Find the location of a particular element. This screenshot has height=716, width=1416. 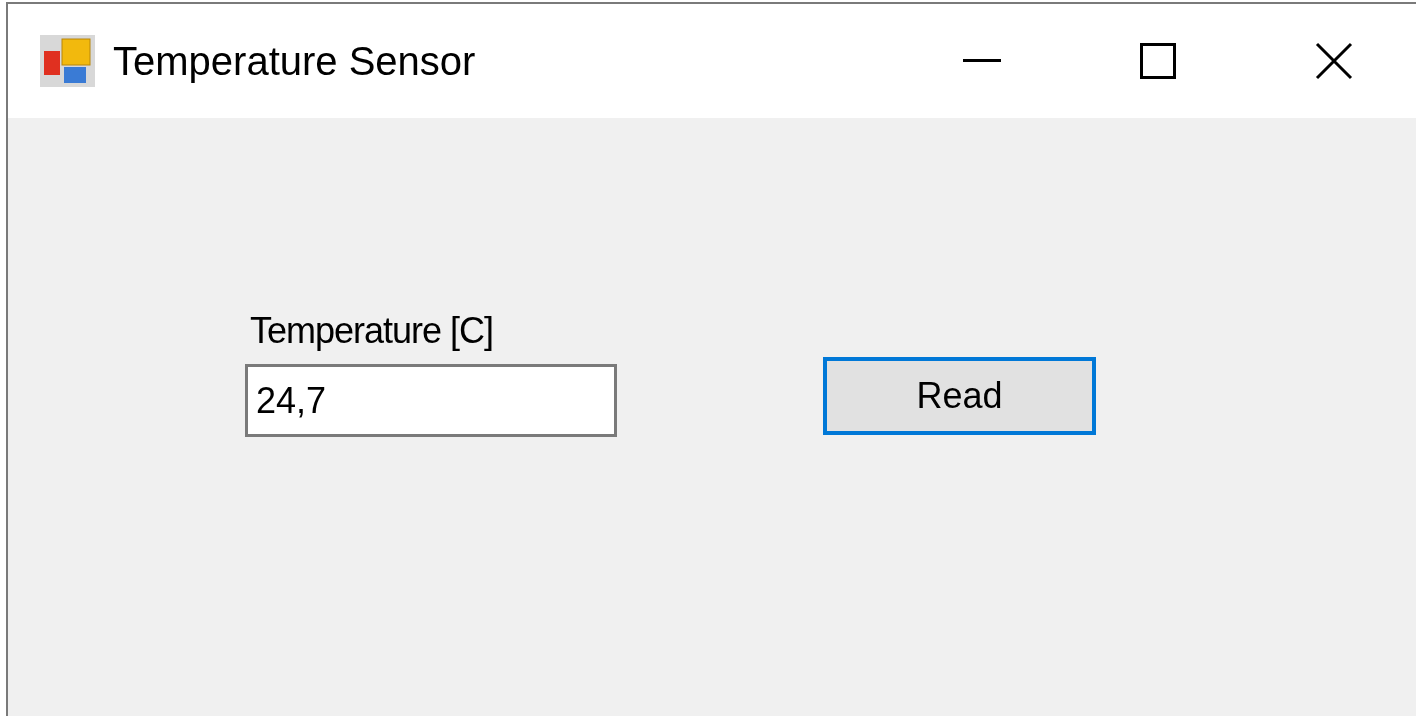

maximize-icon is located at coordinates (1158, 61).